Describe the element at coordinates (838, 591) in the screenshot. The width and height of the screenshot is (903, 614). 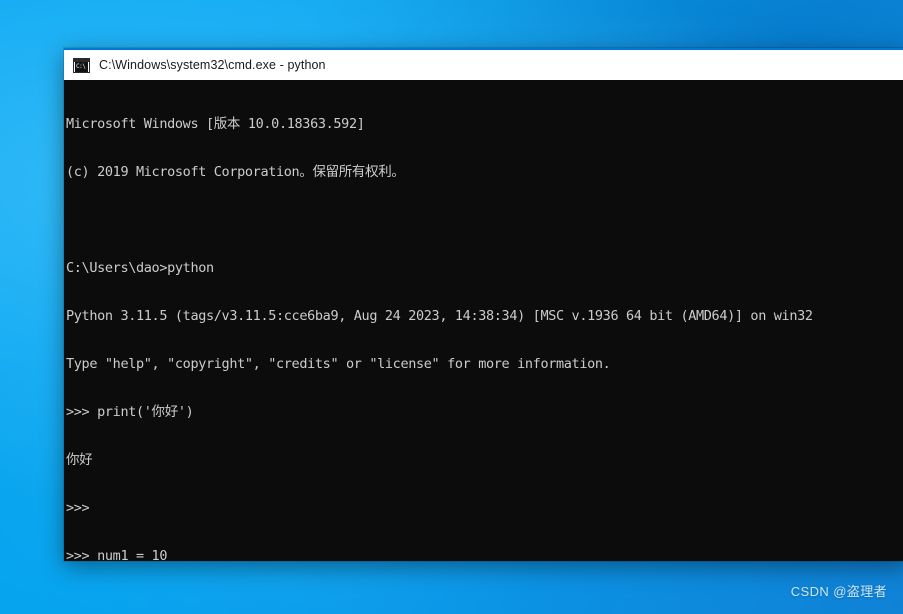
I see `csdn-watermark: CSDN @盗理者` at that location.